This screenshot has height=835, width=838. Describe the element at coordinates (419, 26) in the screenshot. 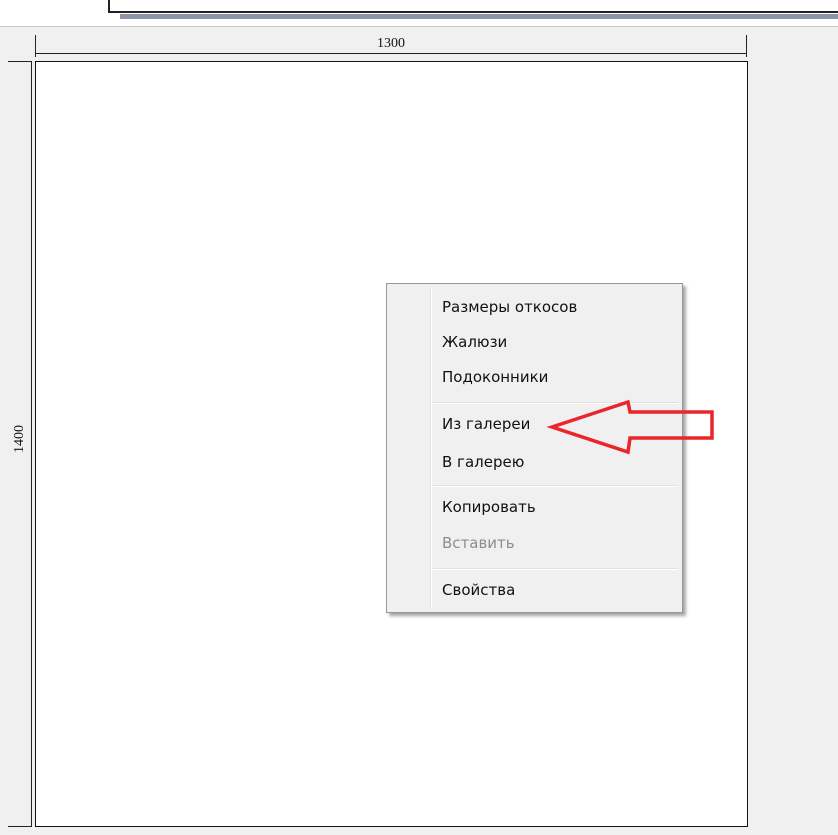

I see `top-divider` at that location.